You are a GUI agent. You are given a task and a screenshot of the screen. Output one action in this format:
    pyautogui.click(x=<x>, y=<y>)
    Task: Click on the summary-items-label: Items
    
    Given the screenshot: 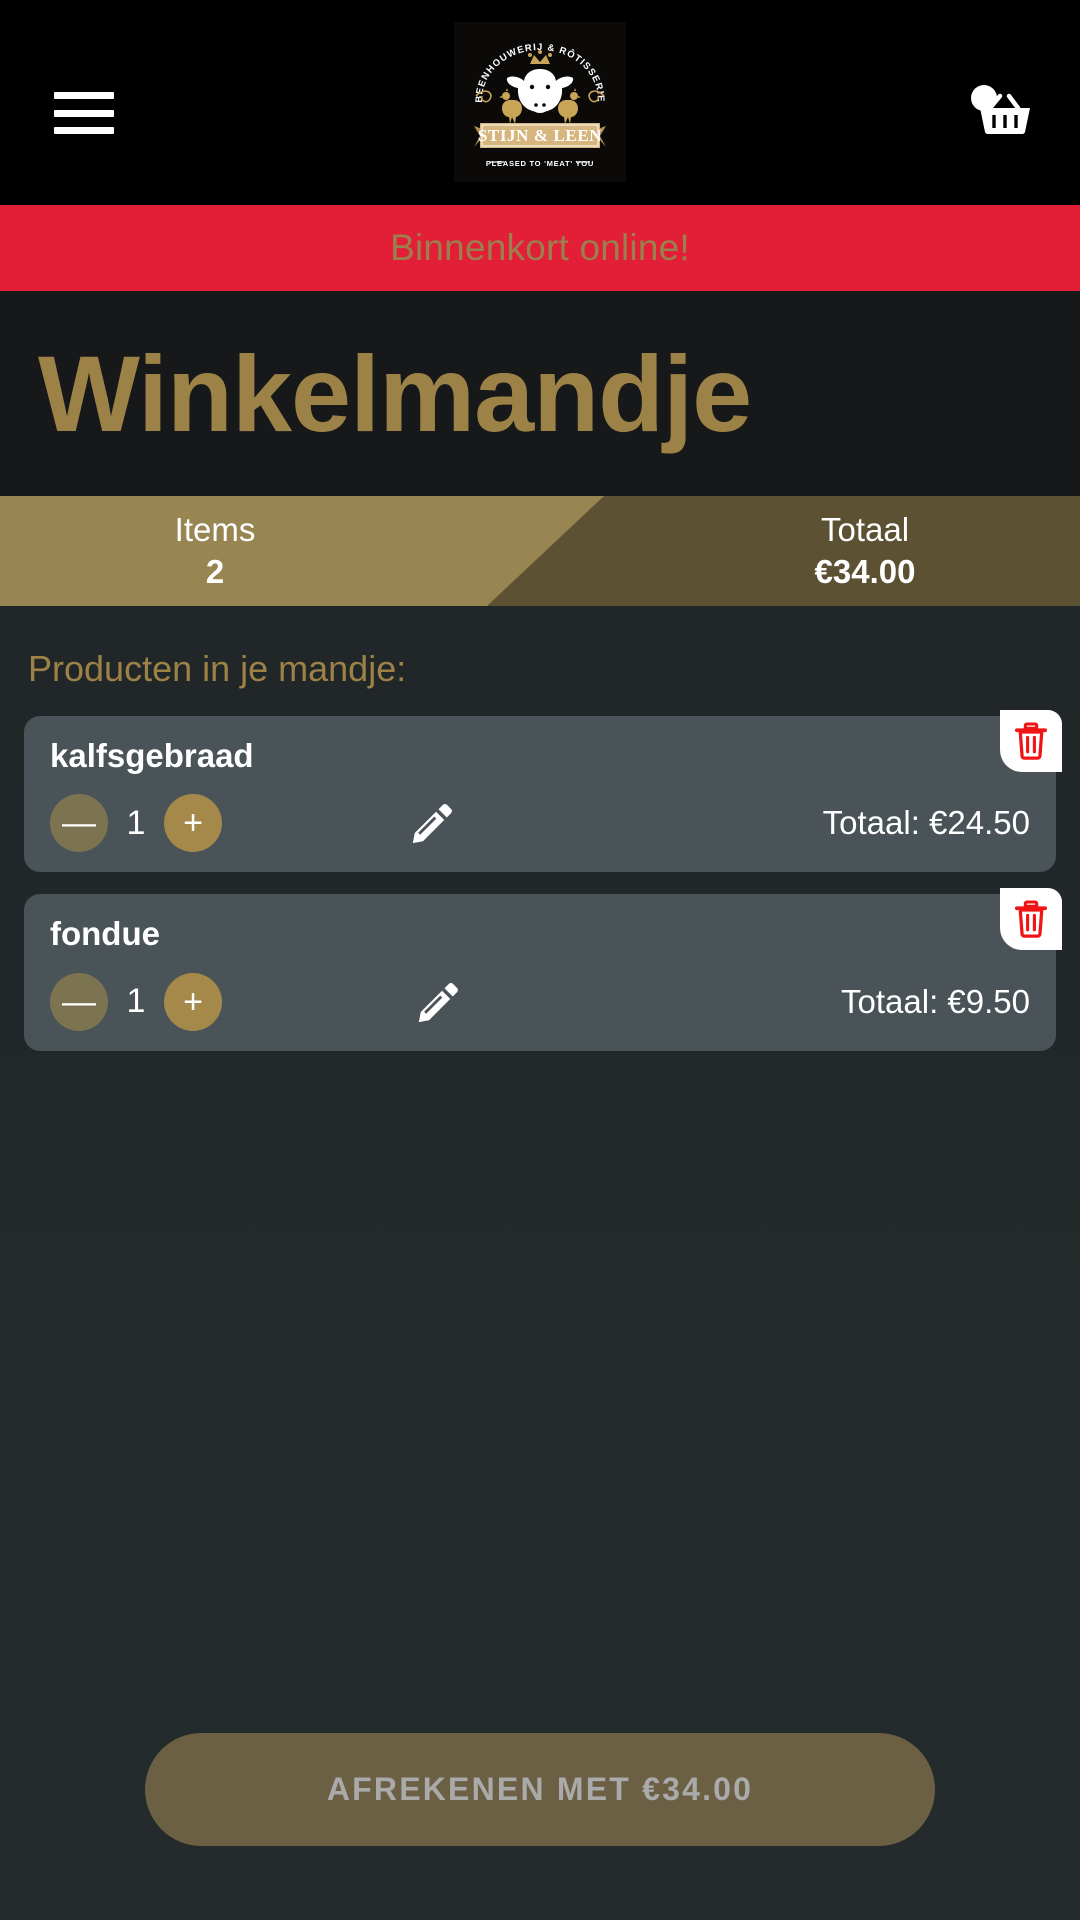 What is the action you would take?
    pyautogui.click(x=215, y=530)
    